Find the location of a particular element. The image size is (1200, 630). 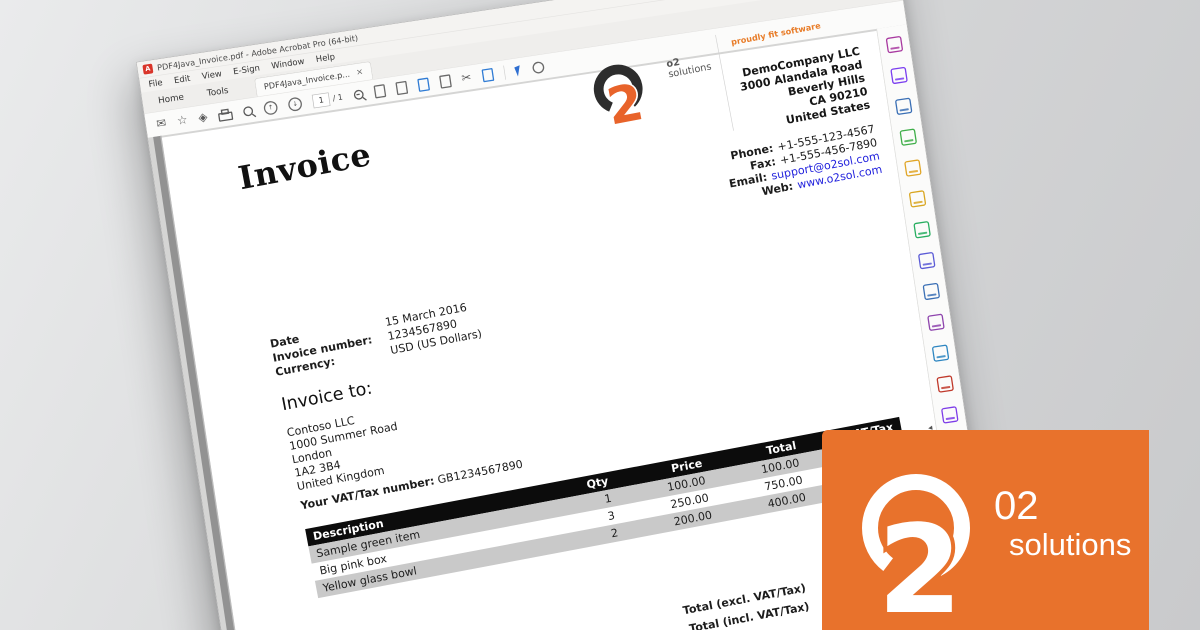

invoice-to-heading: Invoice to: is located at coordinates (326, 396).